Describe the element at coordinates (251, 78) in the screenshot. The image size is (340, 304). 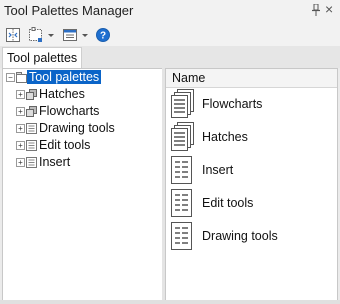
I see `column-header-name: Name` at that location.